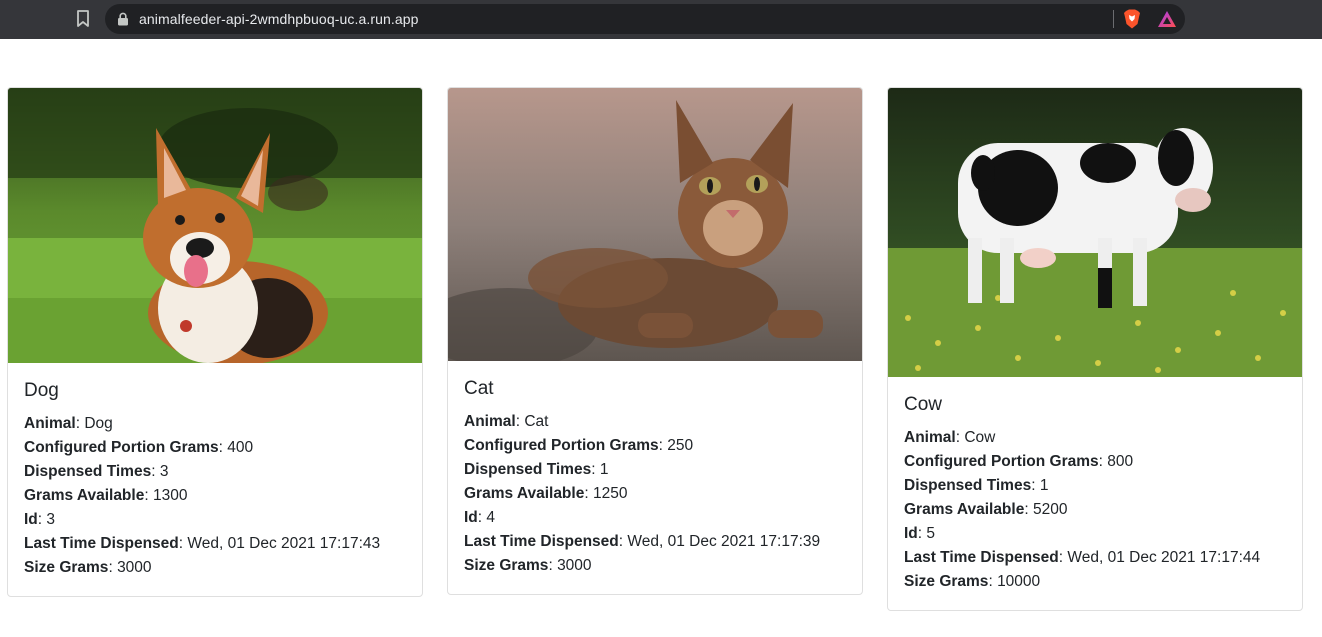 The width and height of the screenshot is (1322, 637). What do you see at coordinates (215, 225) in the screenshot?
I see `corgi-dog-photo` at bounding box center [215, 225].